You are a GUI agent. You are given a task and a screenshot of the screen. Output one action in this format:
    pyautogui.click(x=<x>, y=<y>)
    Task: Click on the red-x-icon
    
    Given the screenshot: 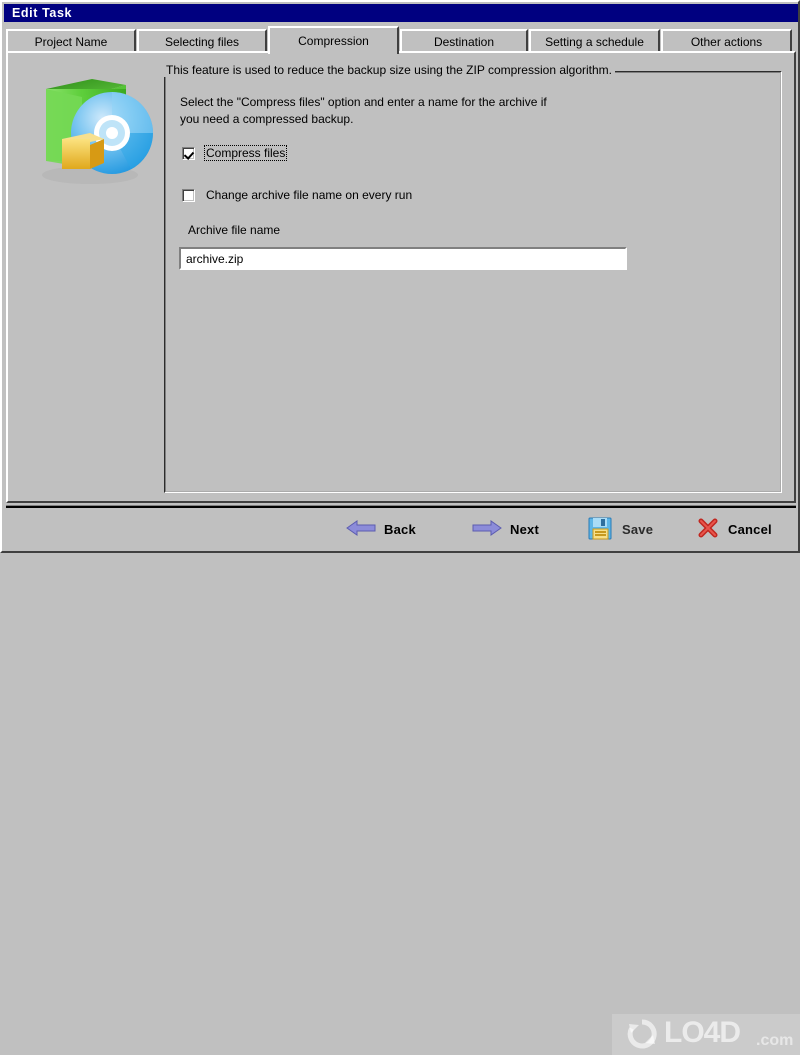 What is the action you would take?
    pyautogui.click(x=708, y=529)
    